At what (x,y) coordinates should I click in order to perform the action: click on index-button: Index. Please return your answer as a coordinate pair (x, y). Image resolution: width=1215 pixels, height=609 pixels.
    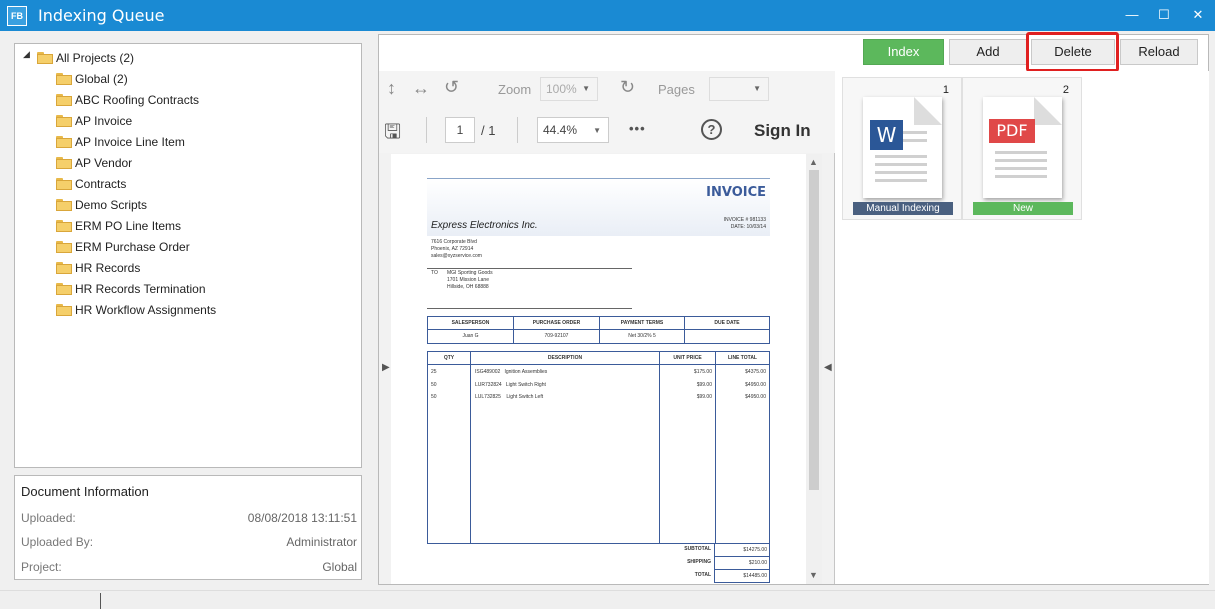
    Looking at the image, I should click on (903, 52).